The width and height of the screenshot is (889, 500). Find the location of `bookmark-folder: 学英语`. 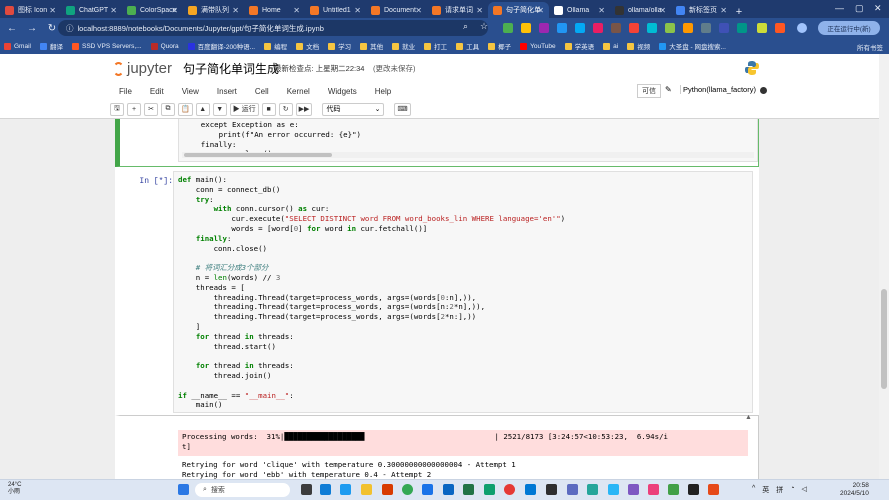

bookmark-folder: 学英语 is located at coordinates (579, 46).